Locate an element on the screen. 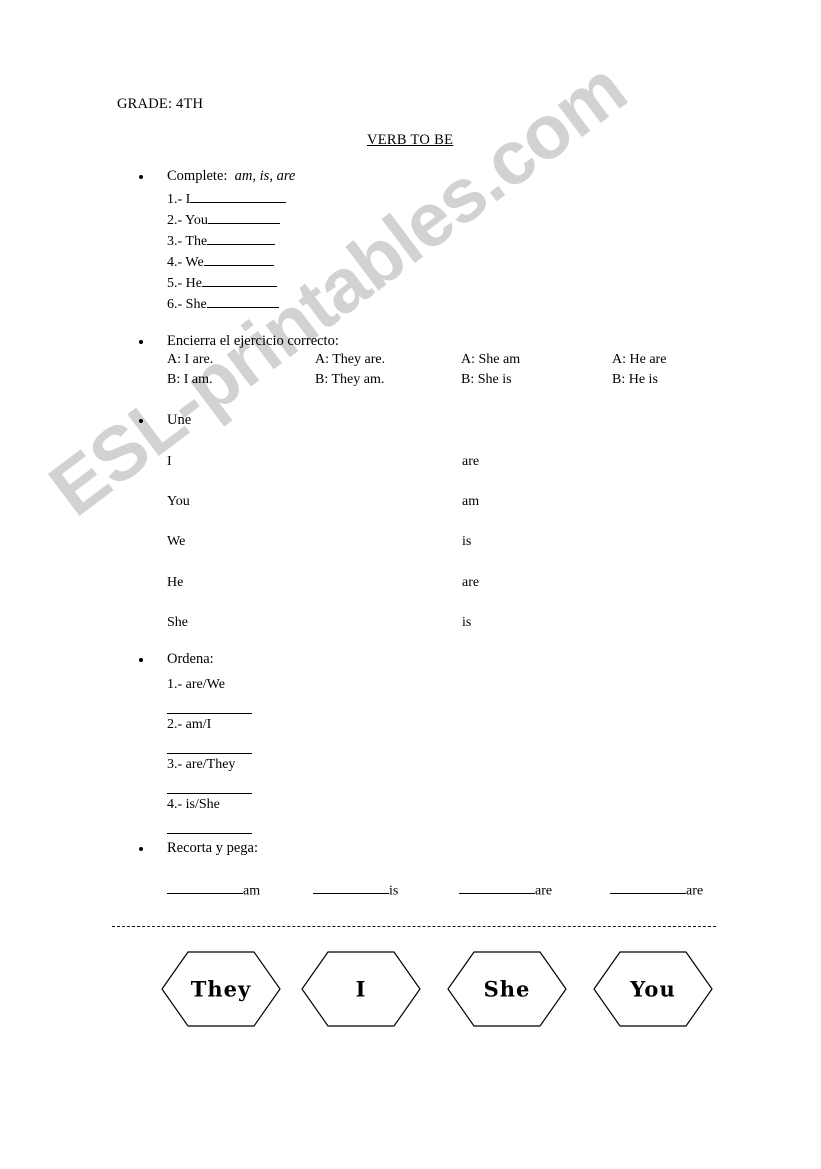 This screenshot has height=1169, width=821. word-card-1: They is located at coordinates (221, 989).